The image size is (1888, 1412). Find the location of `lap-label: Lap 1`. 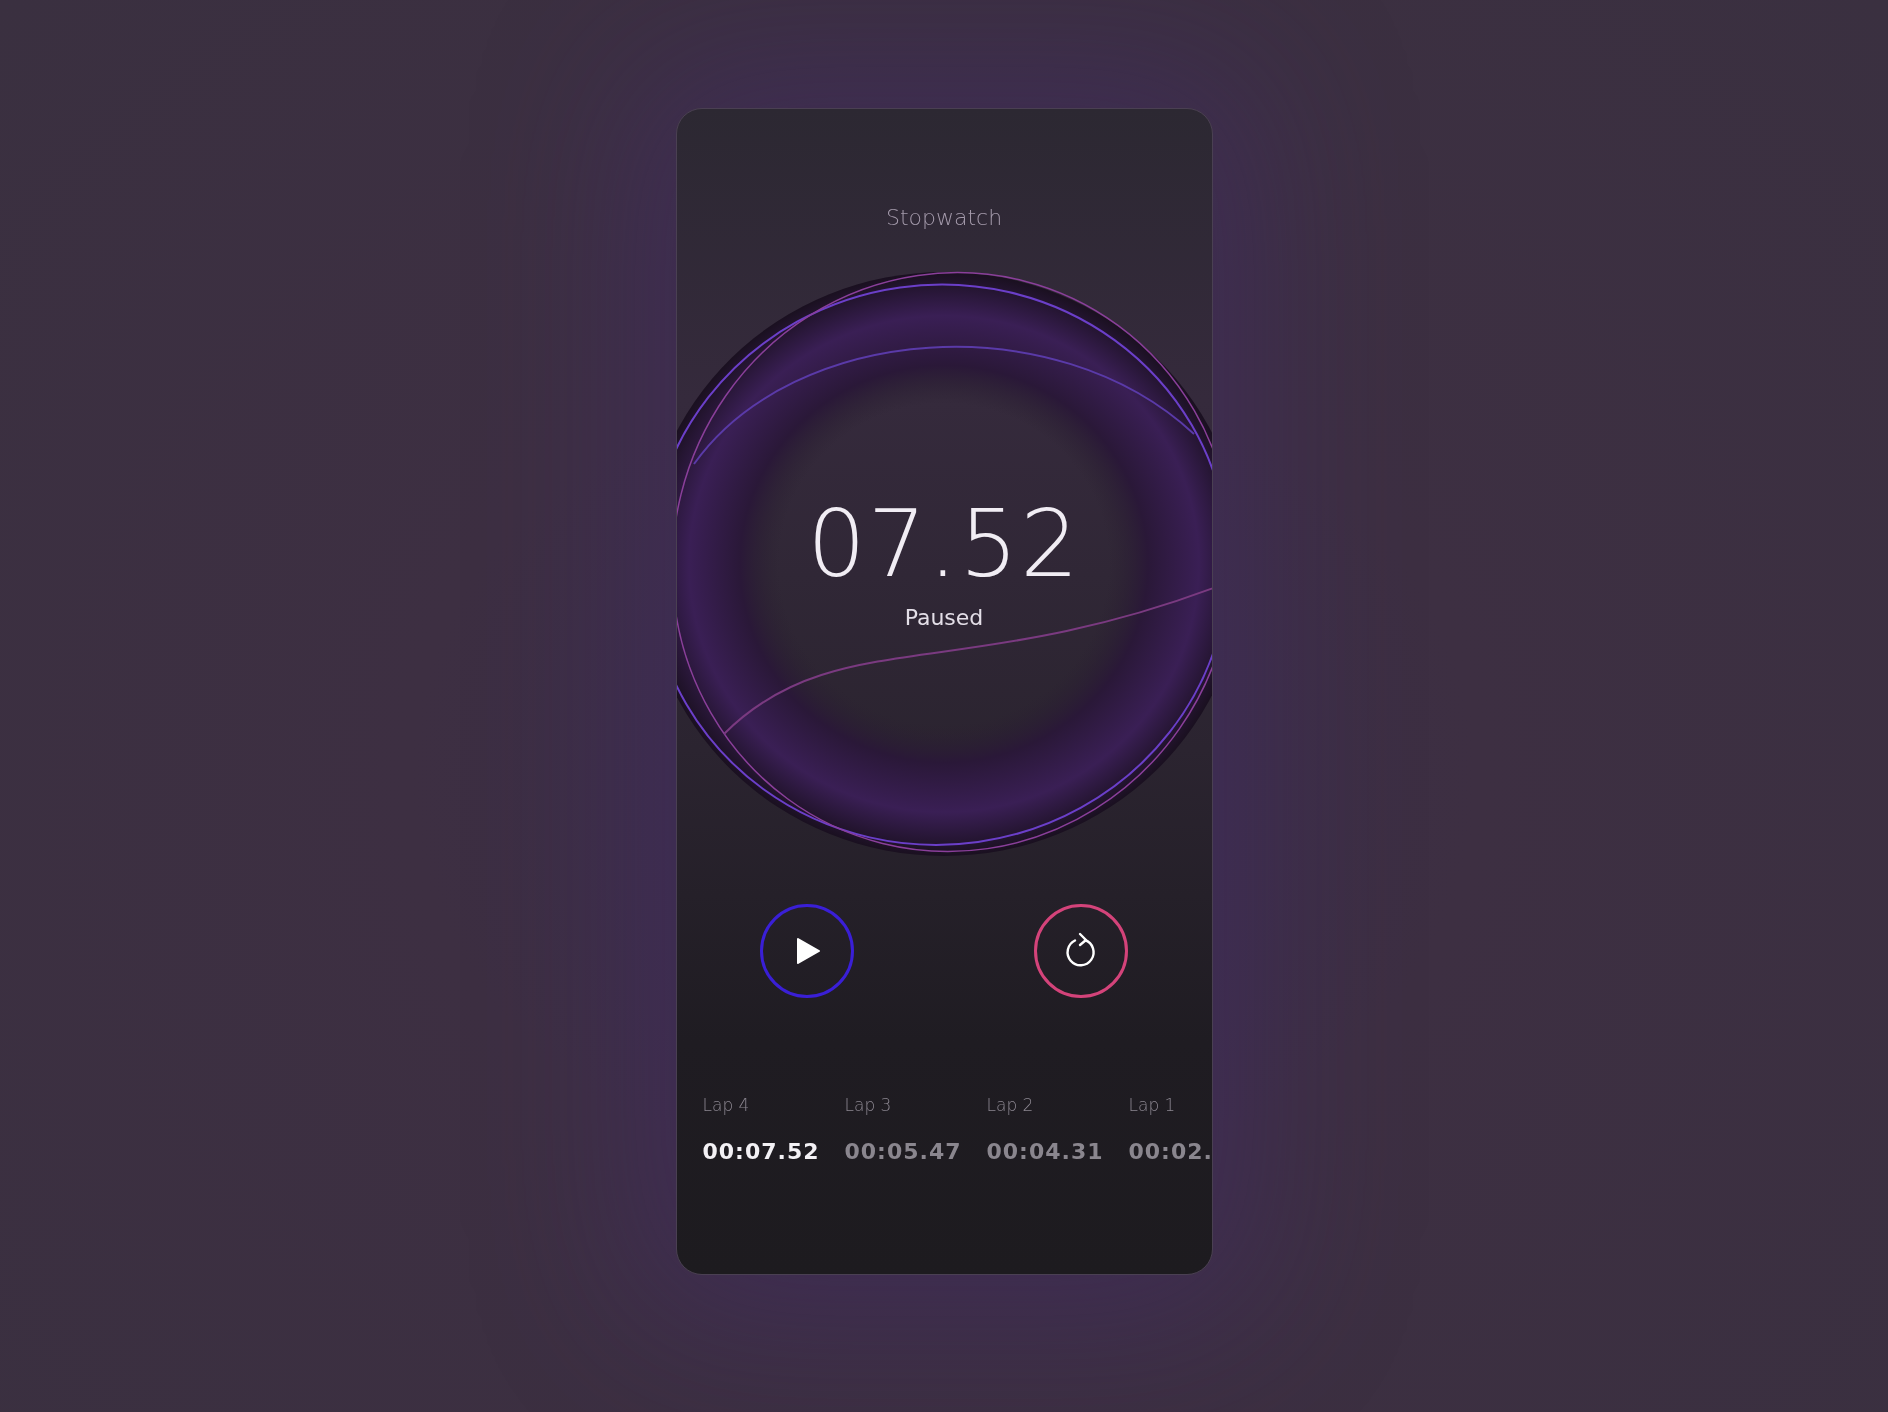

lap-label: Lap 1 is located at coordinates (1152, 1105).